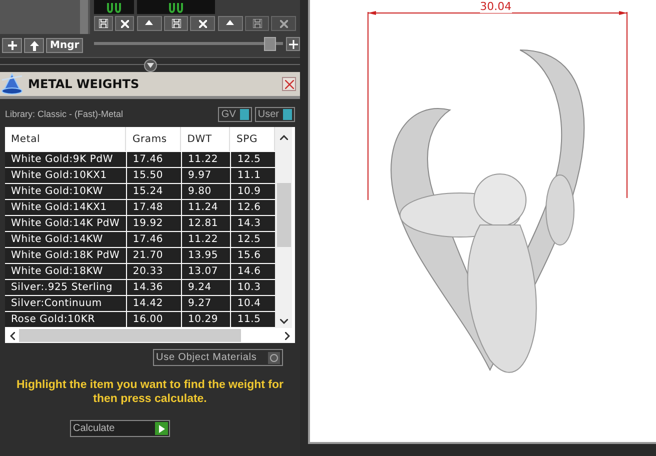 This screenshot has width=656, height=456. I want to click on calculate-button: Calculate, so click(120, 428).